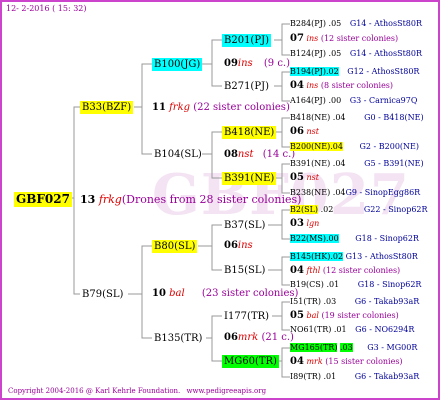  Describe the element at coordinates (245, 270) in the screenshot. I see `gen3-c2: B15(SL)` at that location.